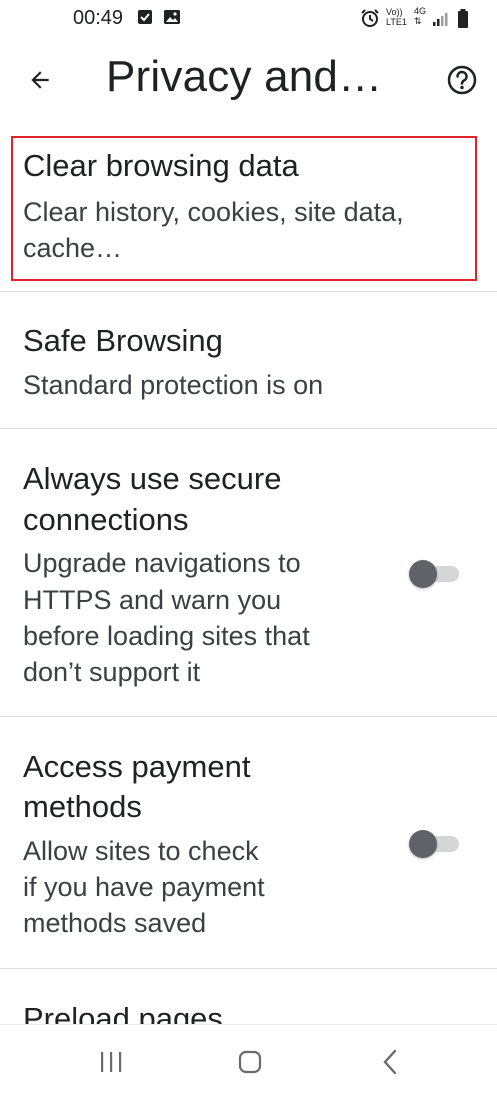 Image resolution: width=497 pixels, height=1095 pixels. Describe the element at coordinates (123, 340) in the screenshot. I see `setting-title: Safe Browsing` at that location.